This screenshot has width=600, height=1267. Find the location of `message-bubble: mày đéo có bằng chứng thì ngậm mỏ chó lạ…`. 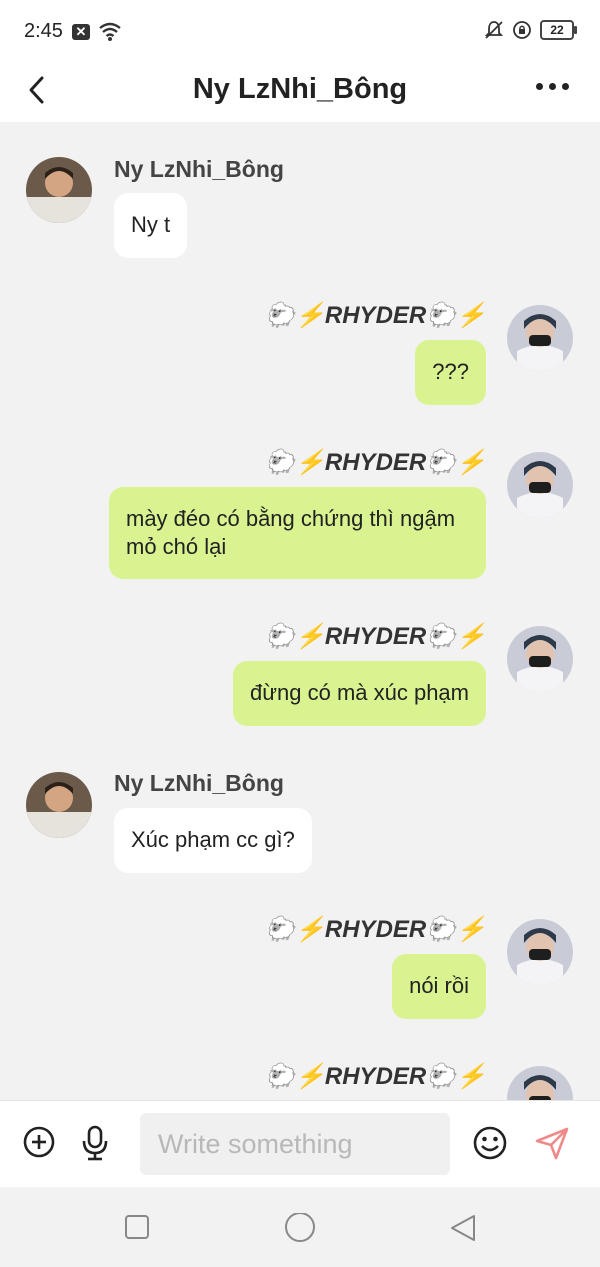

message-bubble: mày đéo có bằng chứng thì ngậm mỏ chó lạ… is located at coordinates (297, 533).